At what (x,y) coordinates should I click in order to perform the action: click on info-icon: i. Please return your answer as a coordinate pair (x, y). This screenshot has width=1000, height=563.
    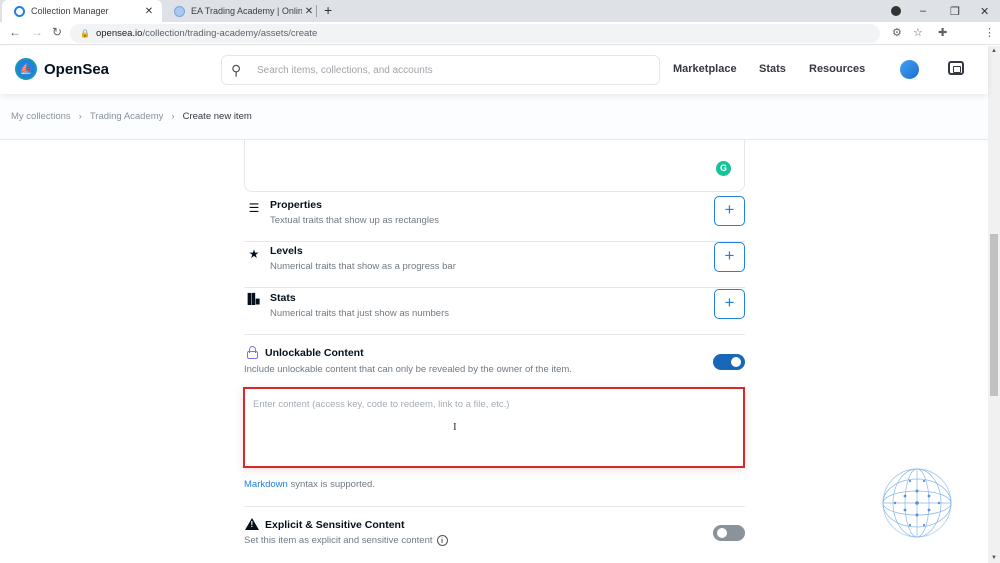
    Looking at the image, I should click on (442, 540).